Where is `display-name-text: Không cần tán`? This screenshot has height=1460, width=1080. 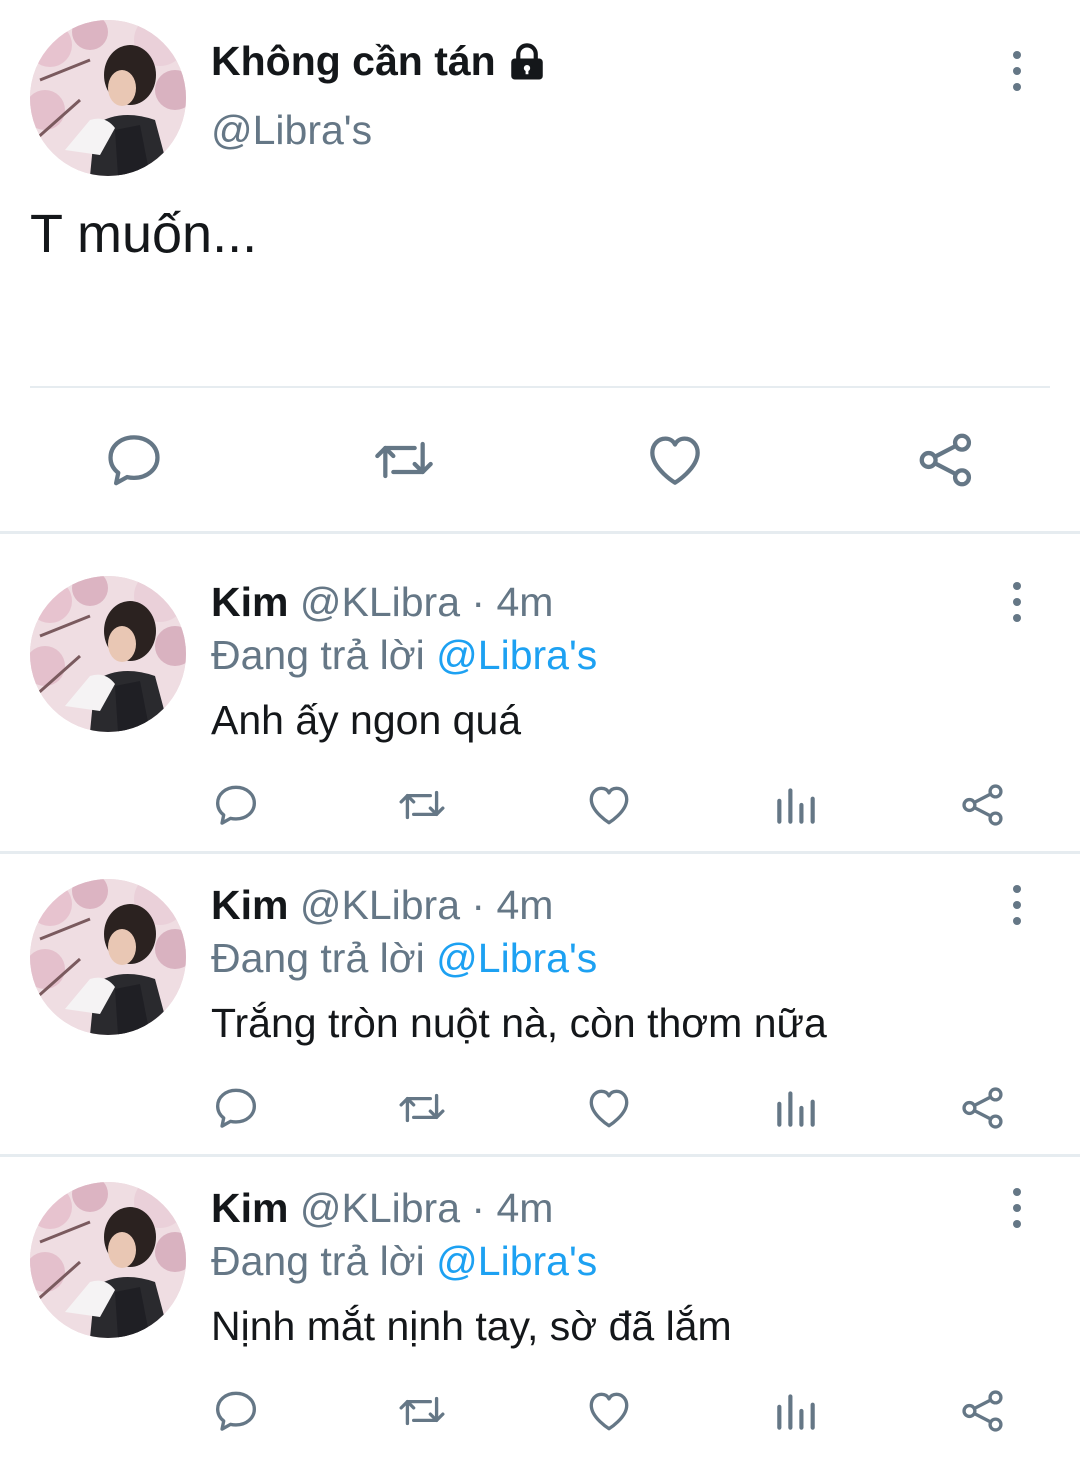 display-name-text: Không cần tán is located at coordinates (353, 61).